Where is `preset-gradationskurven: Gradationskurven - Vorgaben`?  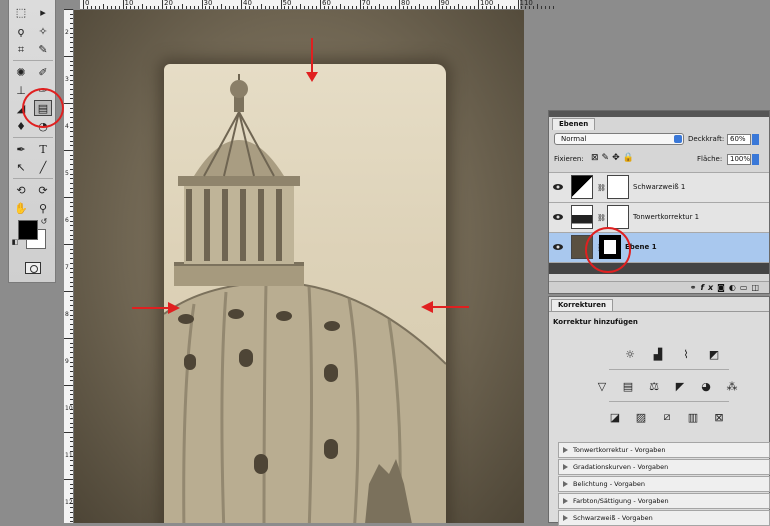 preset-gradationskurven: Gradationskurven - Vorgaben is located at coordinates (664, 467).